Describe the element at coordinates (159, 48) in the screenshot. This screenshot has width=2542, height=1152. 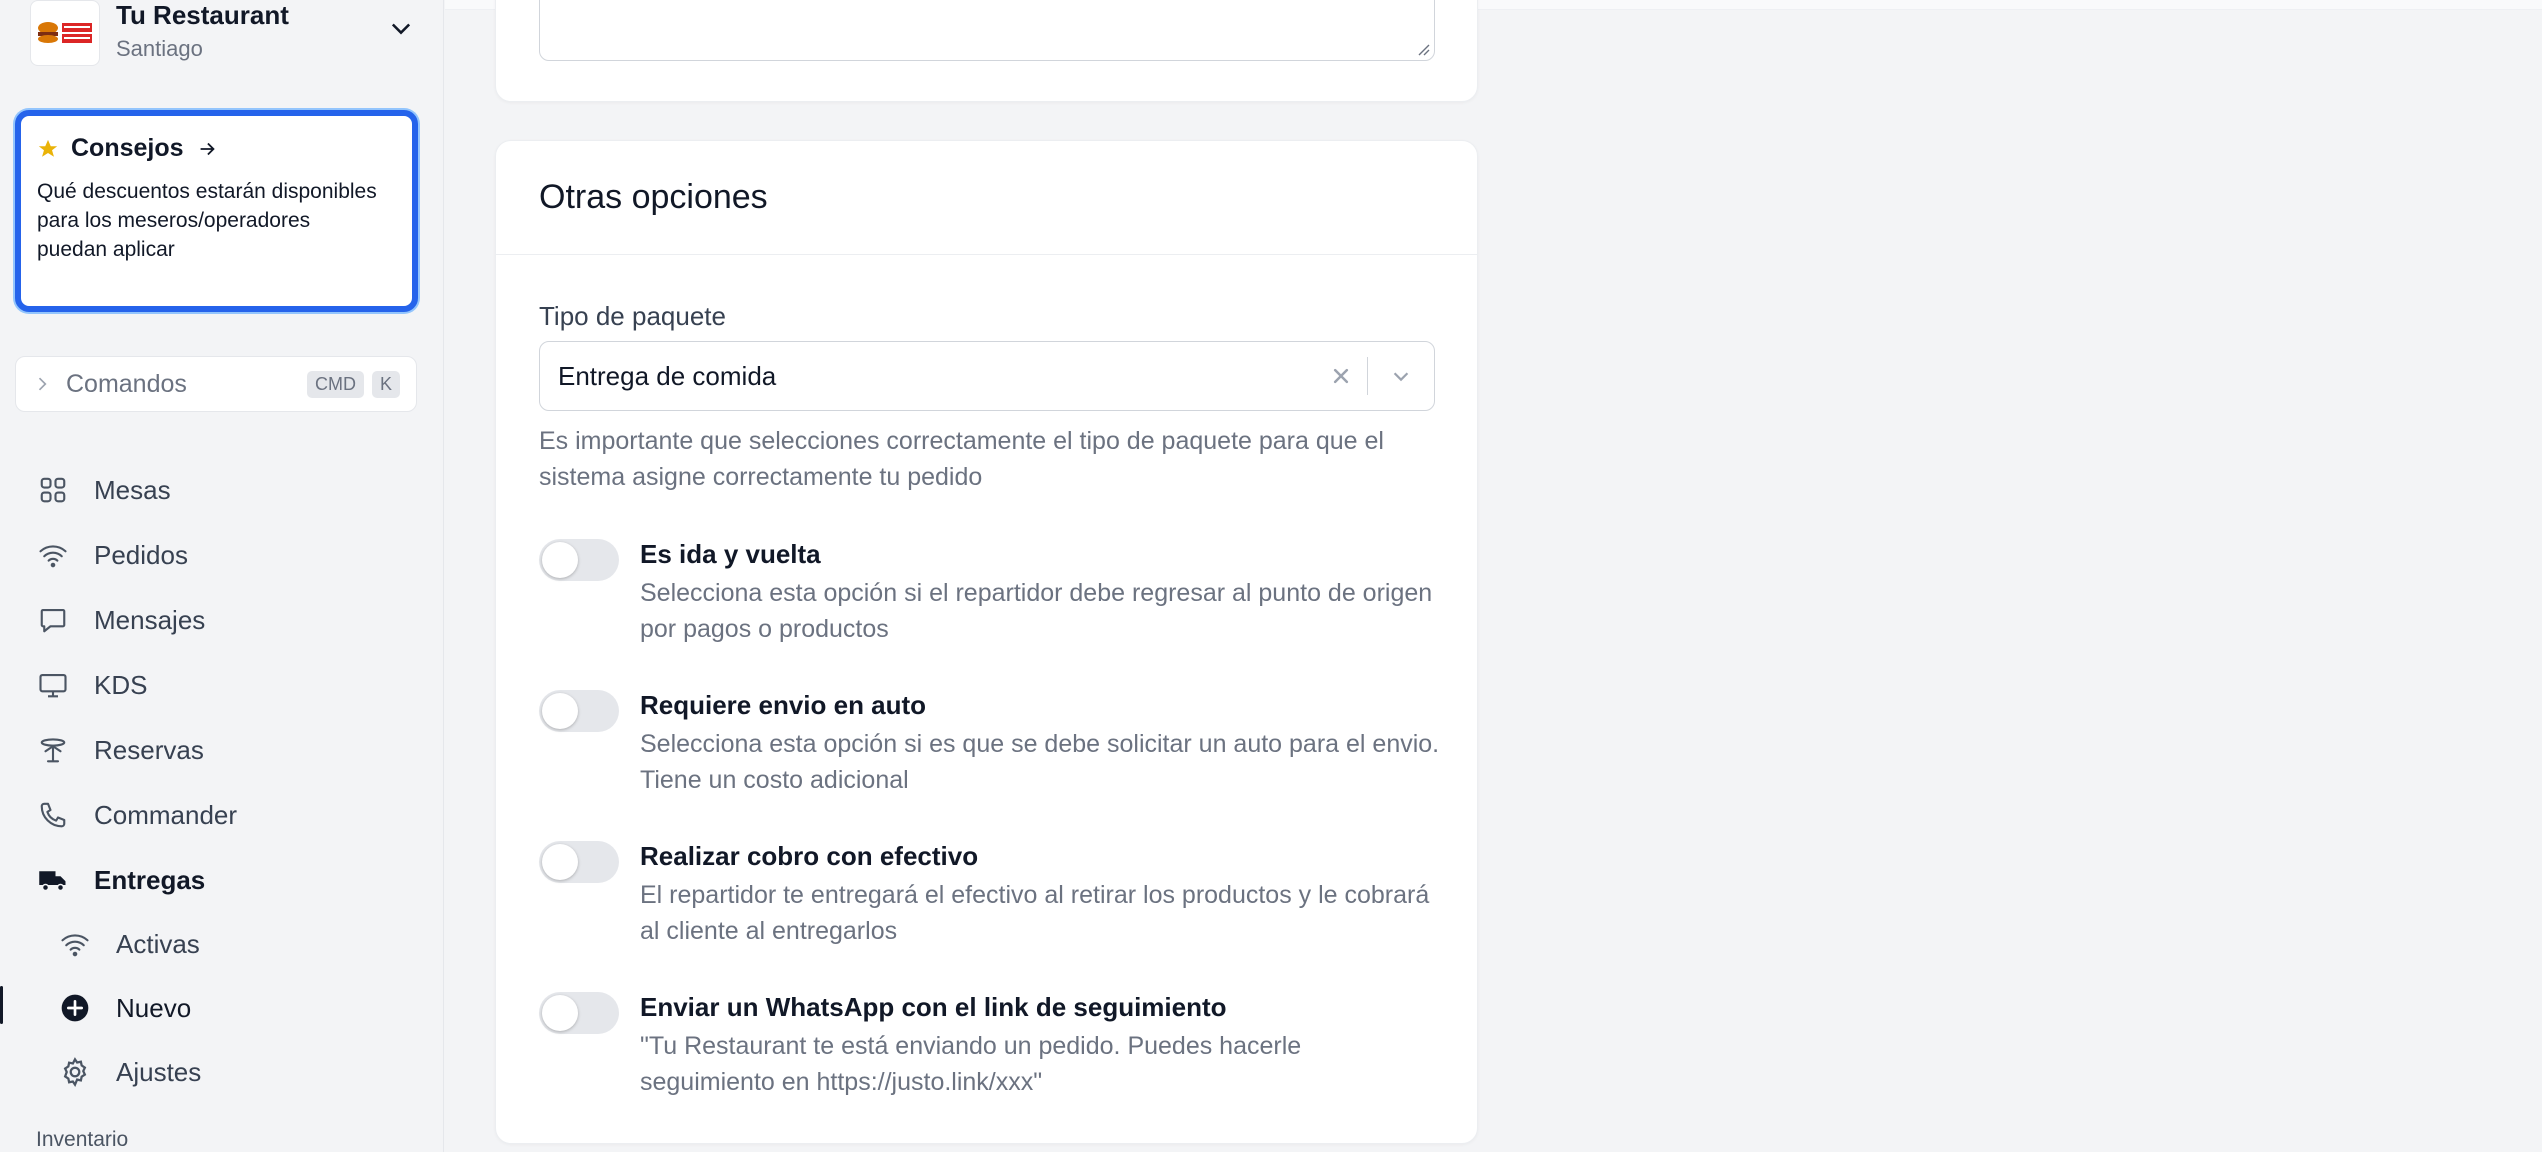
I see `restaurant-city: Santiago` at that location.